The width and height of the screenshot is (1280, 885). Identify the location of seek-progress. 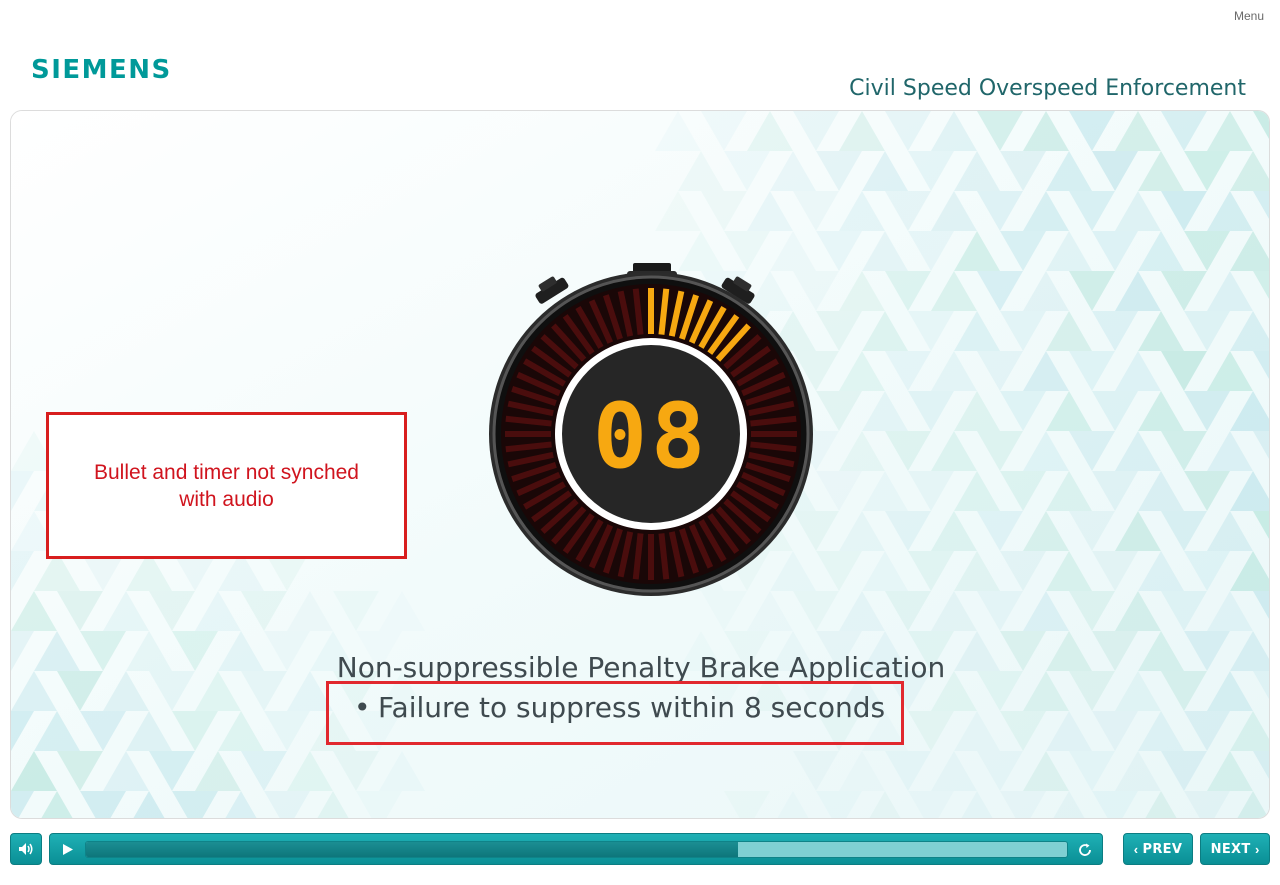
(412, 849).